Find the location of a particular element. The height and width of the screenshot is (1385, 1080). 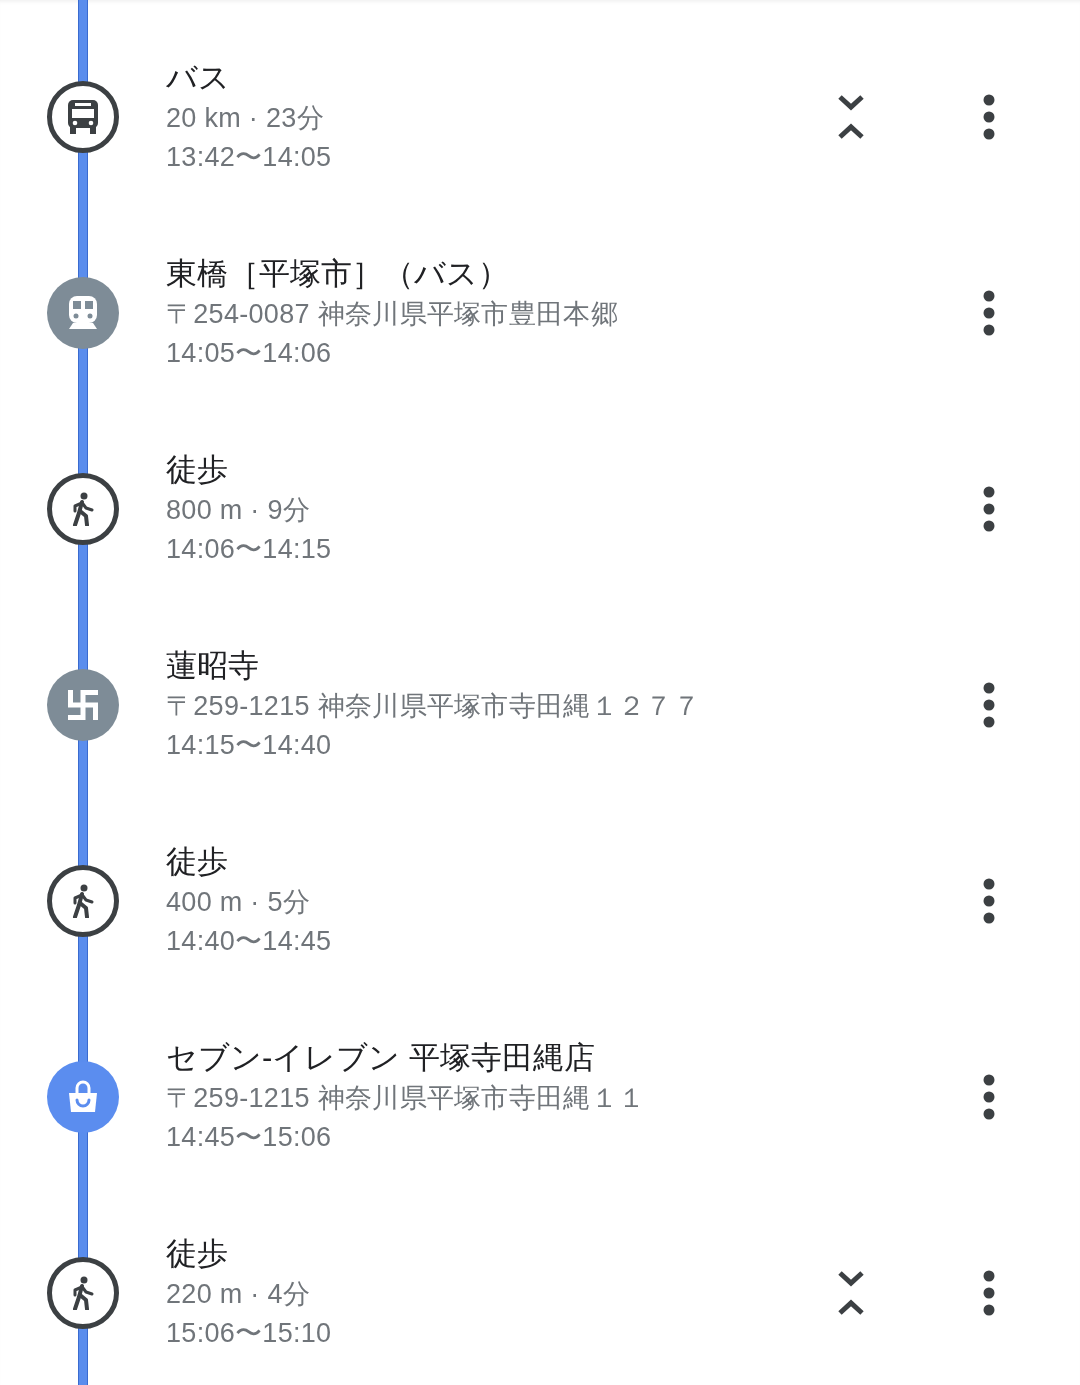

step-time: 13:42〜14:05 is located at coordinates (249, 157).